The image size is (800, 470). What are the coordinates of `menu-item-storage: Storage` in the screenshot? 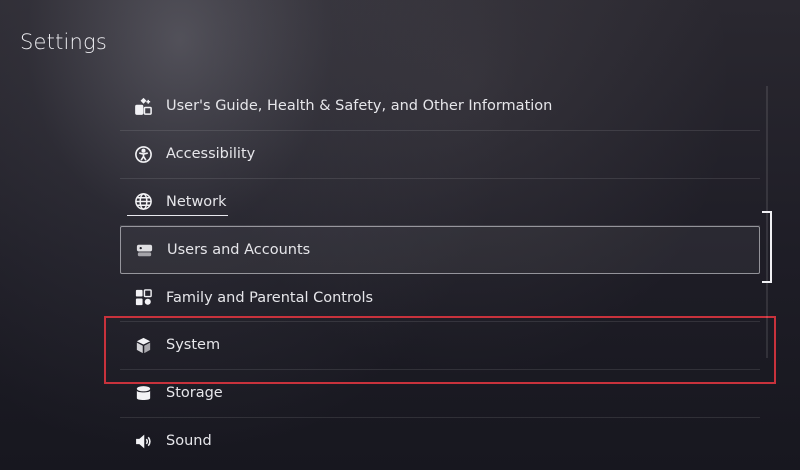 It's located at (440, 394).